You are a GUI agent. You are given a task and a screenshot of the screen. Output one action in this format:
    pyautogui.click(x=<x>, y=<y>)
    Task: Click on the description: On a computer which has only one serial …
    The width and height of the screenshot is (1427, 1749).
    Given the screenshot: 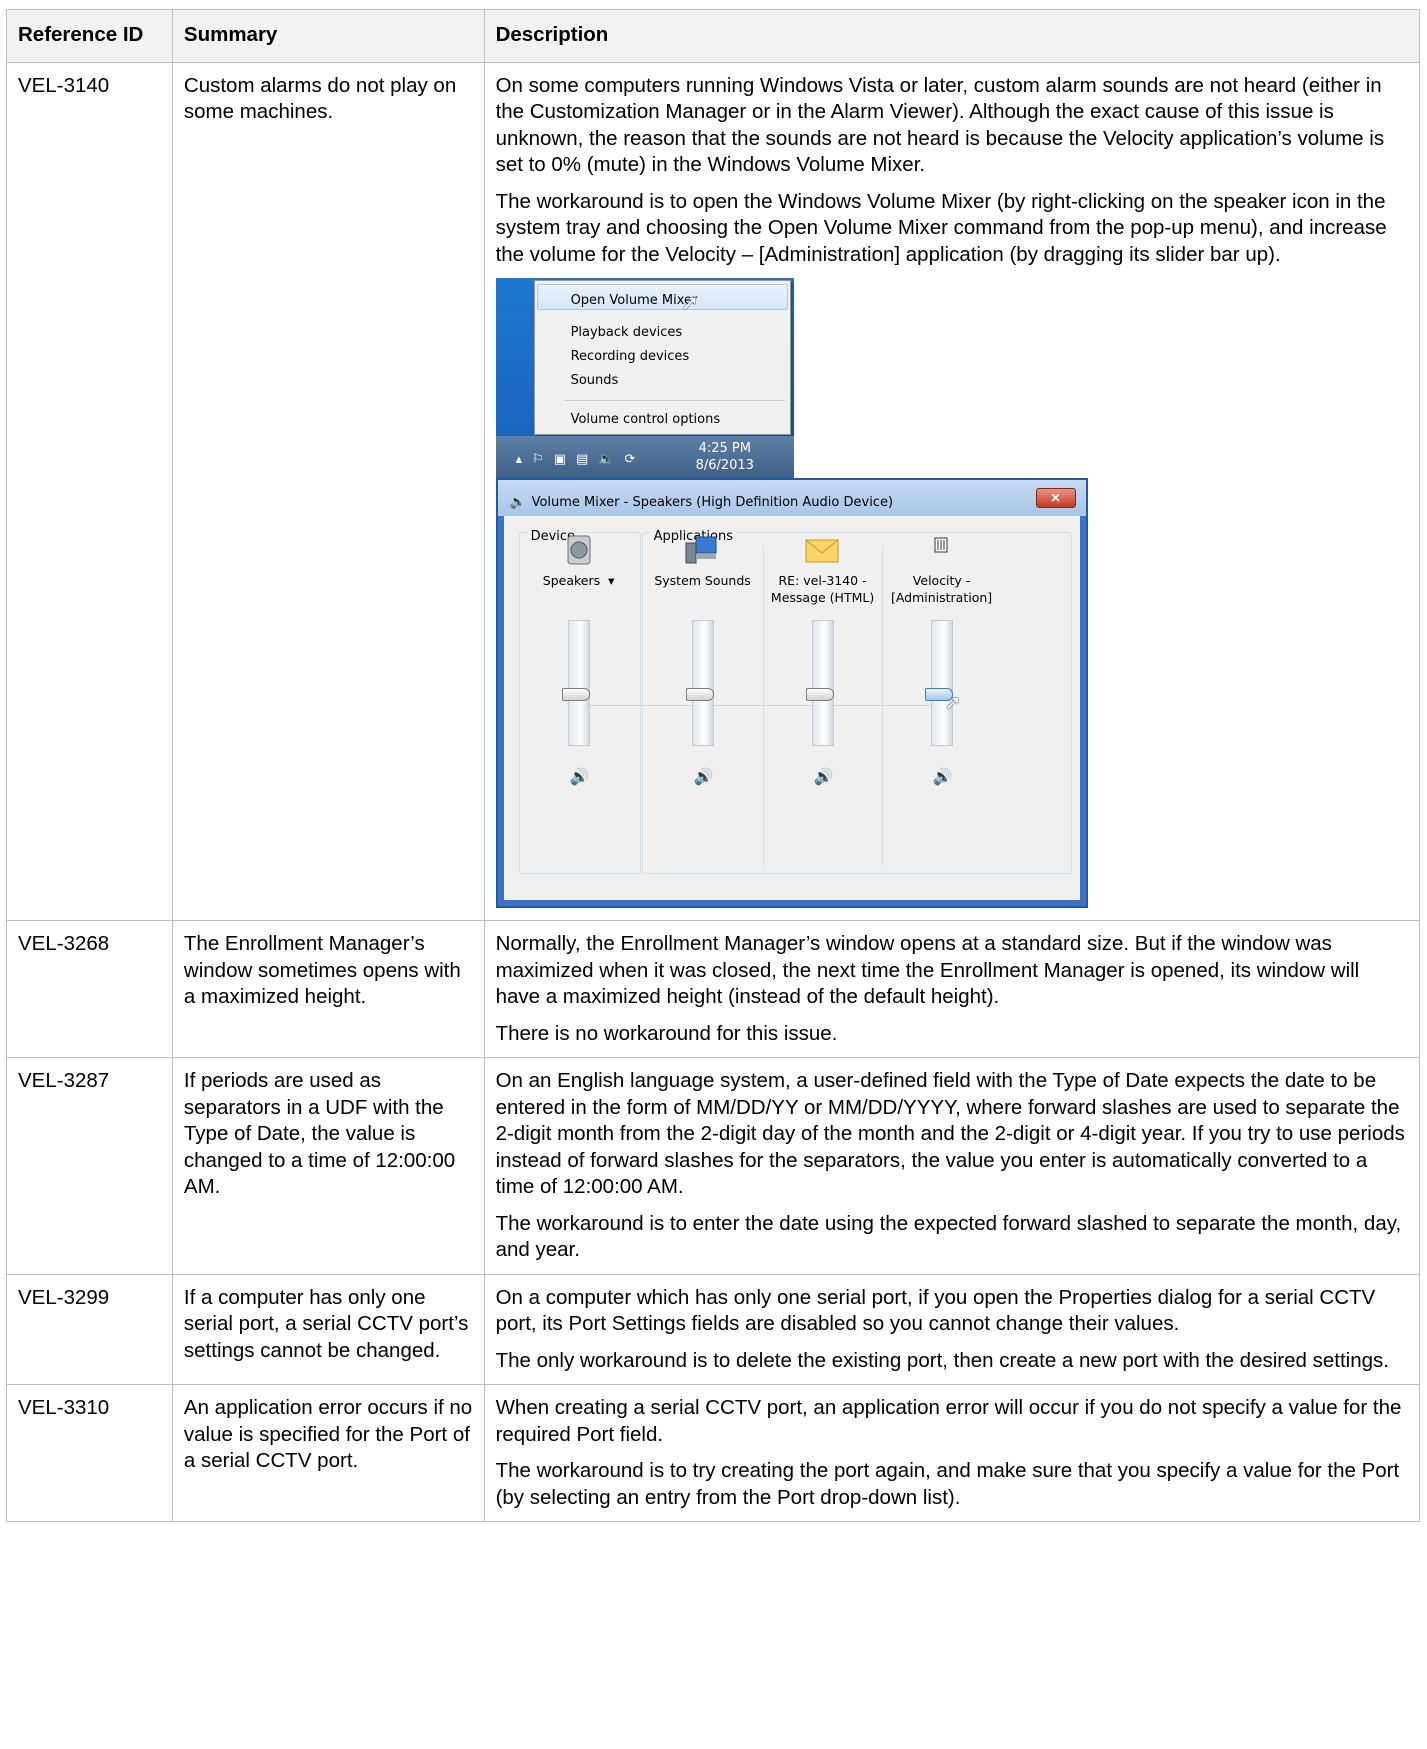 What is the action you would take?
    pyautogui.click(x=952, y=1329)
    